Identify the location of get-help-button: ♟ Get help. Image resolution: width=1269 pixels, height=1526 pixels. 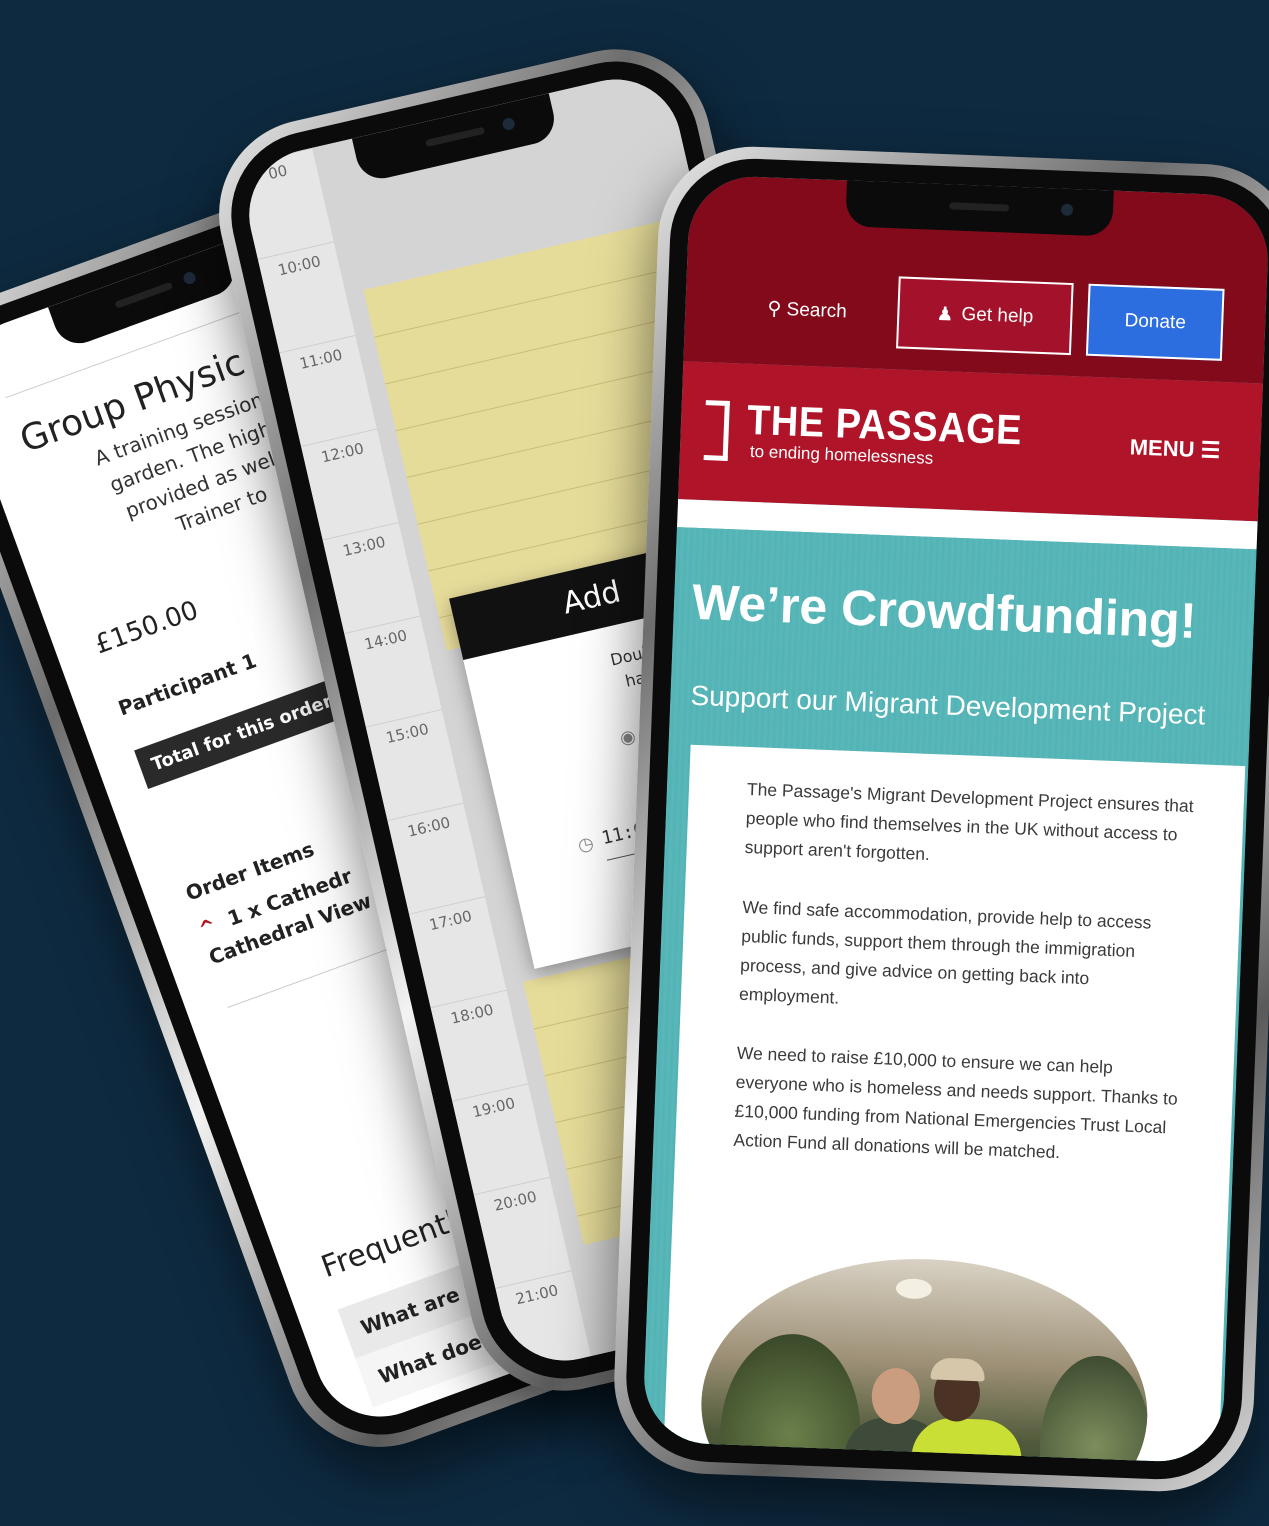
(985, 316).